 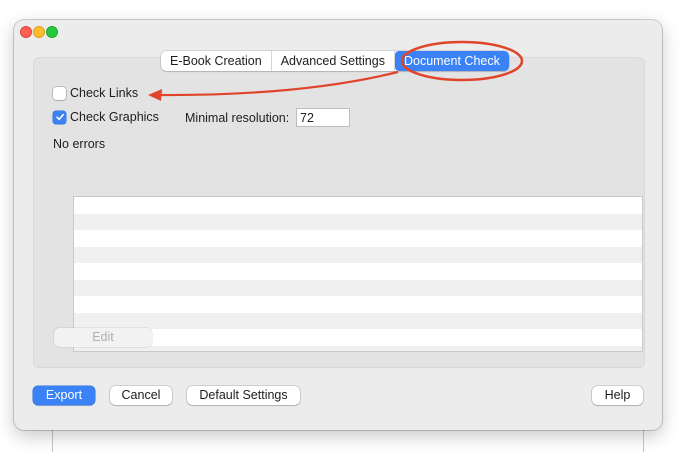 I want to click on check-links-checkbox, so click(x=59, y=93).